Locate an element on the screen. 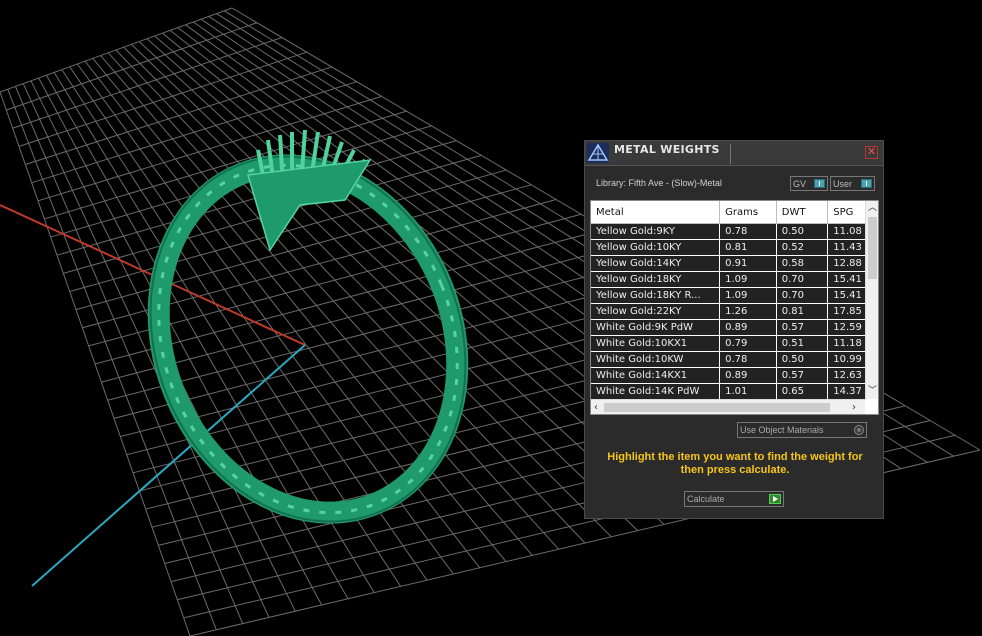  grams-cell: 0.91 is located at coordinates (748, 263).